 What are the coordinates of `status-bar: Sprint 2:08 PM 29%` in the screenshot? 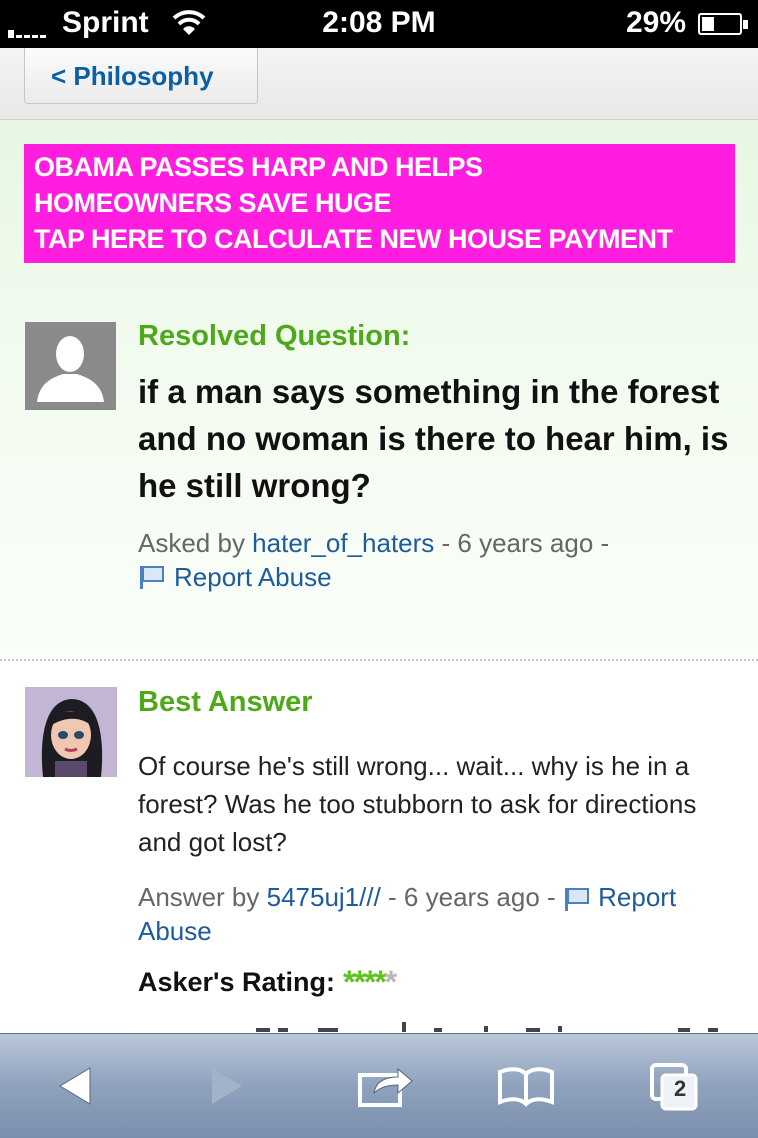 It's located at (379, 24).